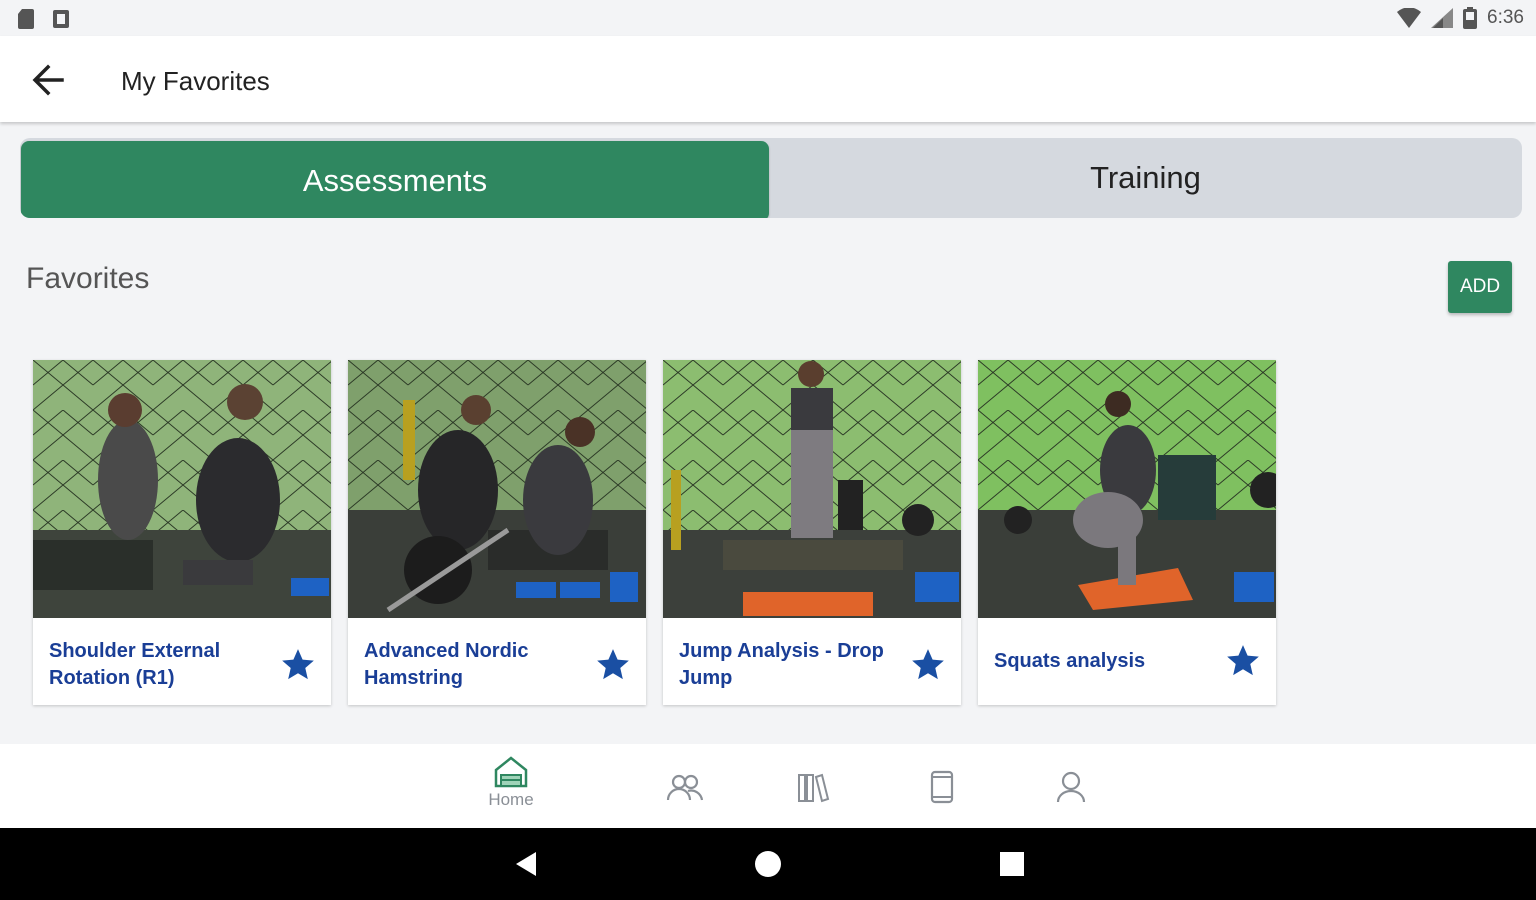  I want to click on card-title: Shoulder External Rotation (R1), so click(135, 664).